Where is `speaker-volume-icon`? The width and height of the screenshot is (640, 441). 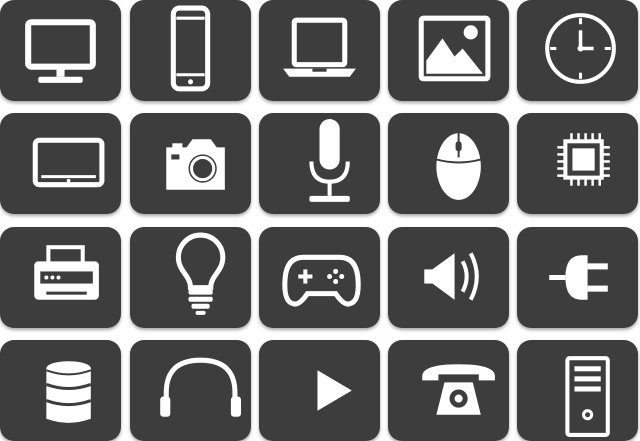
speaker-volume-icon is located at coordinates (451, 276).